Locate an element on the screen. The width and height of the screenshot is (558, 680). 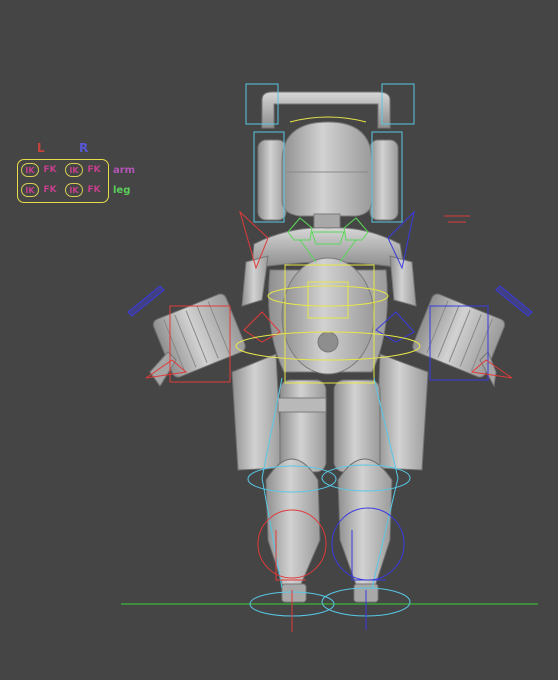
right-aux-control is located at coordinates (457, 219).